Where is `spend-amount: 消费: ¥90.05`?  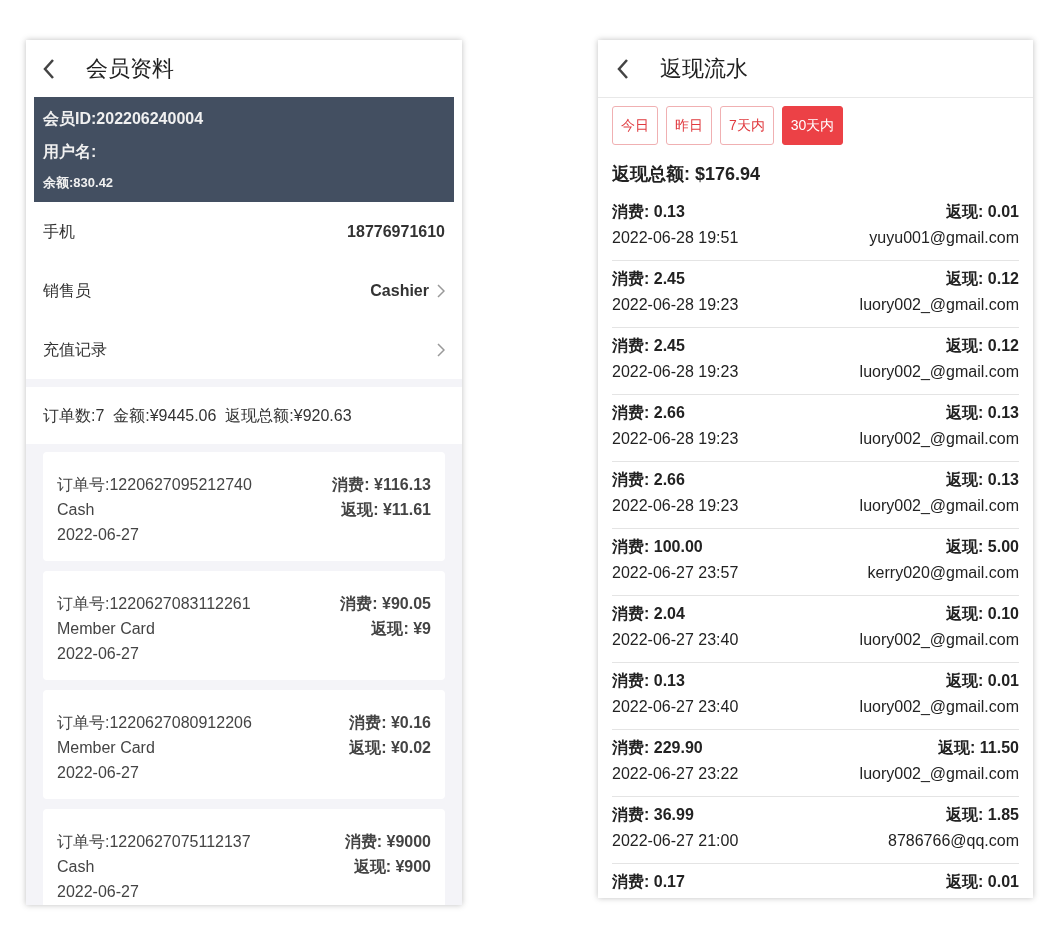
spend-amount: 消费: ¥90.05 is located at coordinates (385, 604).